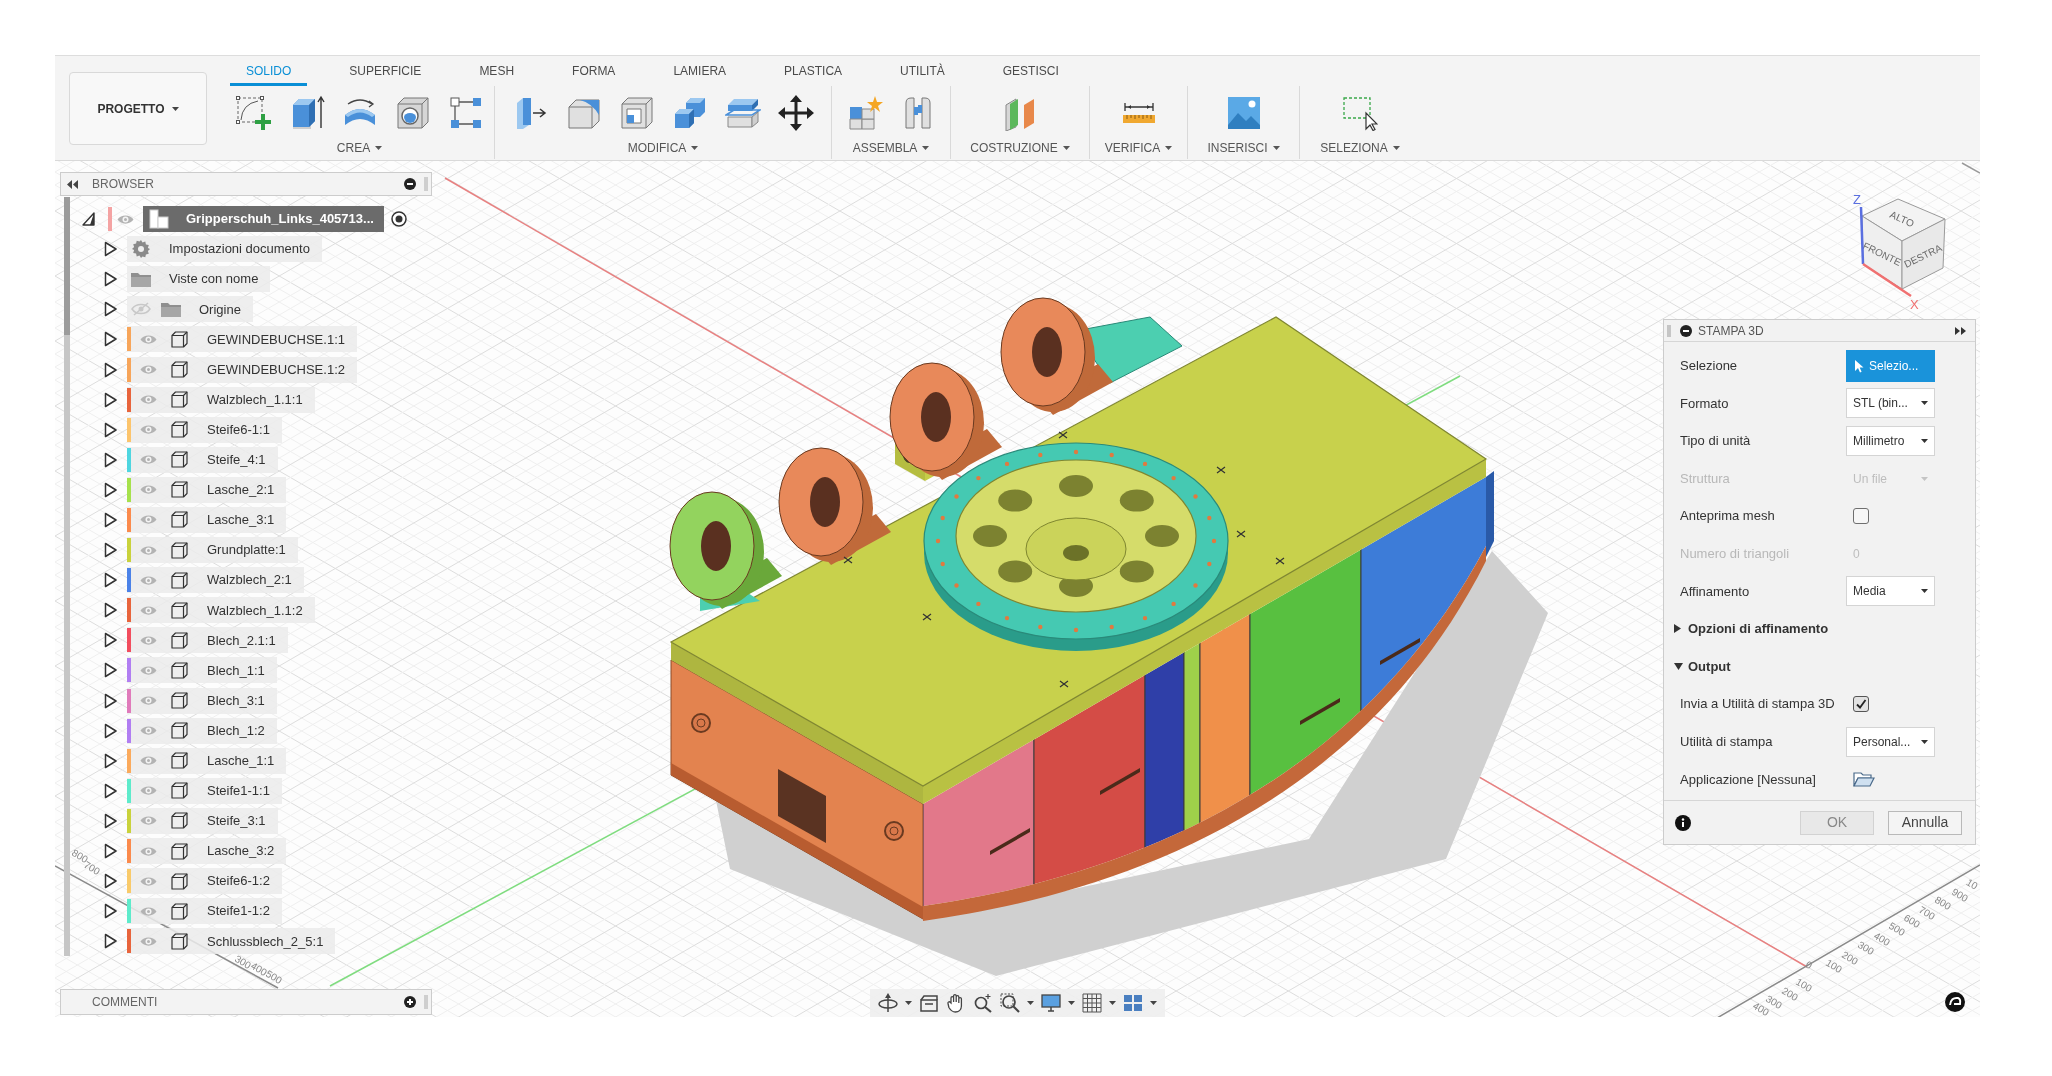 The height and width of the screenshot is (1076, 2052). What do you see at coordinates (67, 266) in the screenshot?
I see `scrollbar-thumb` at bounding box center [67, 266].